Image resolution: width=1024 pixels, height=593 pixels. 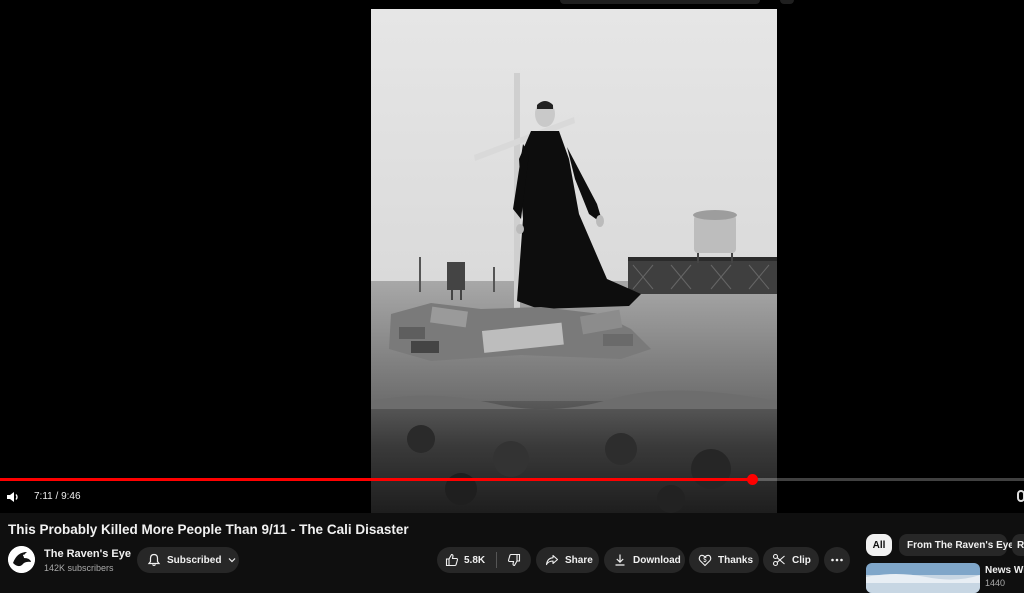 I want to click on subscribed-button: Subscribed, so click(x=188, y=560).